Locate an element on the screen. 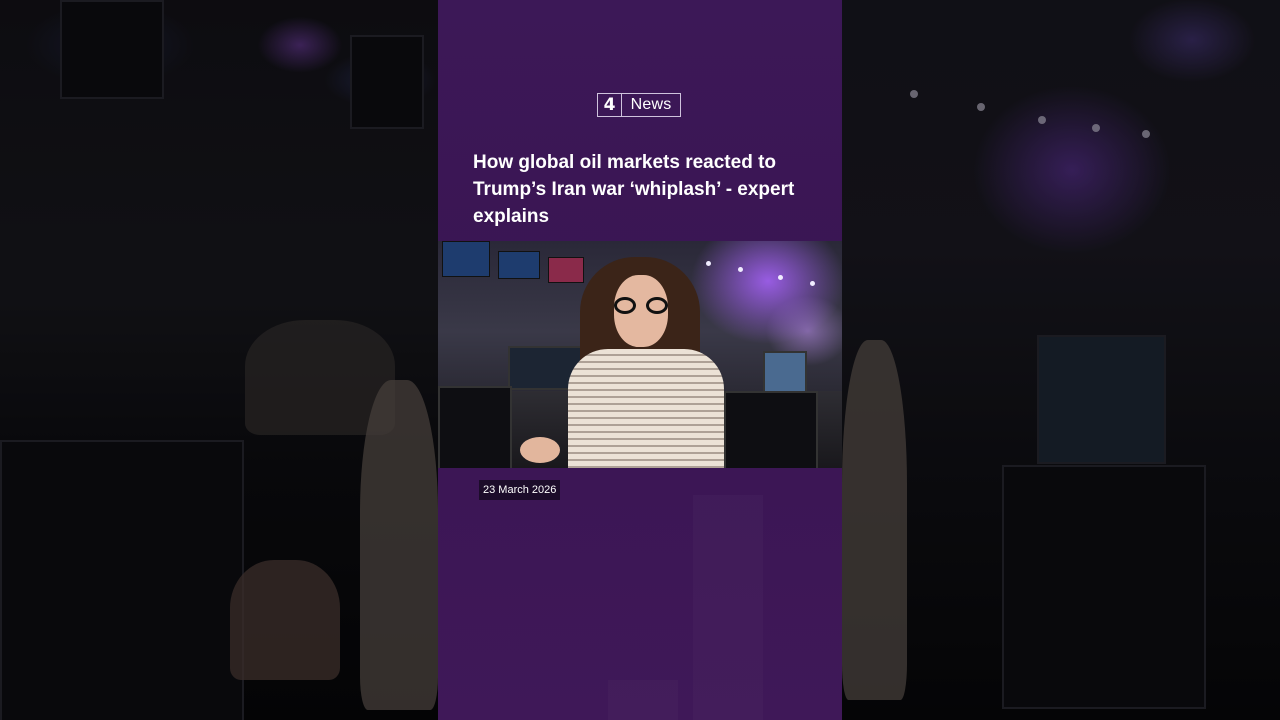 The width and height of the screenshot is (1280, 720). channel-4-icon: 4 is located at coordinates (610, 105).